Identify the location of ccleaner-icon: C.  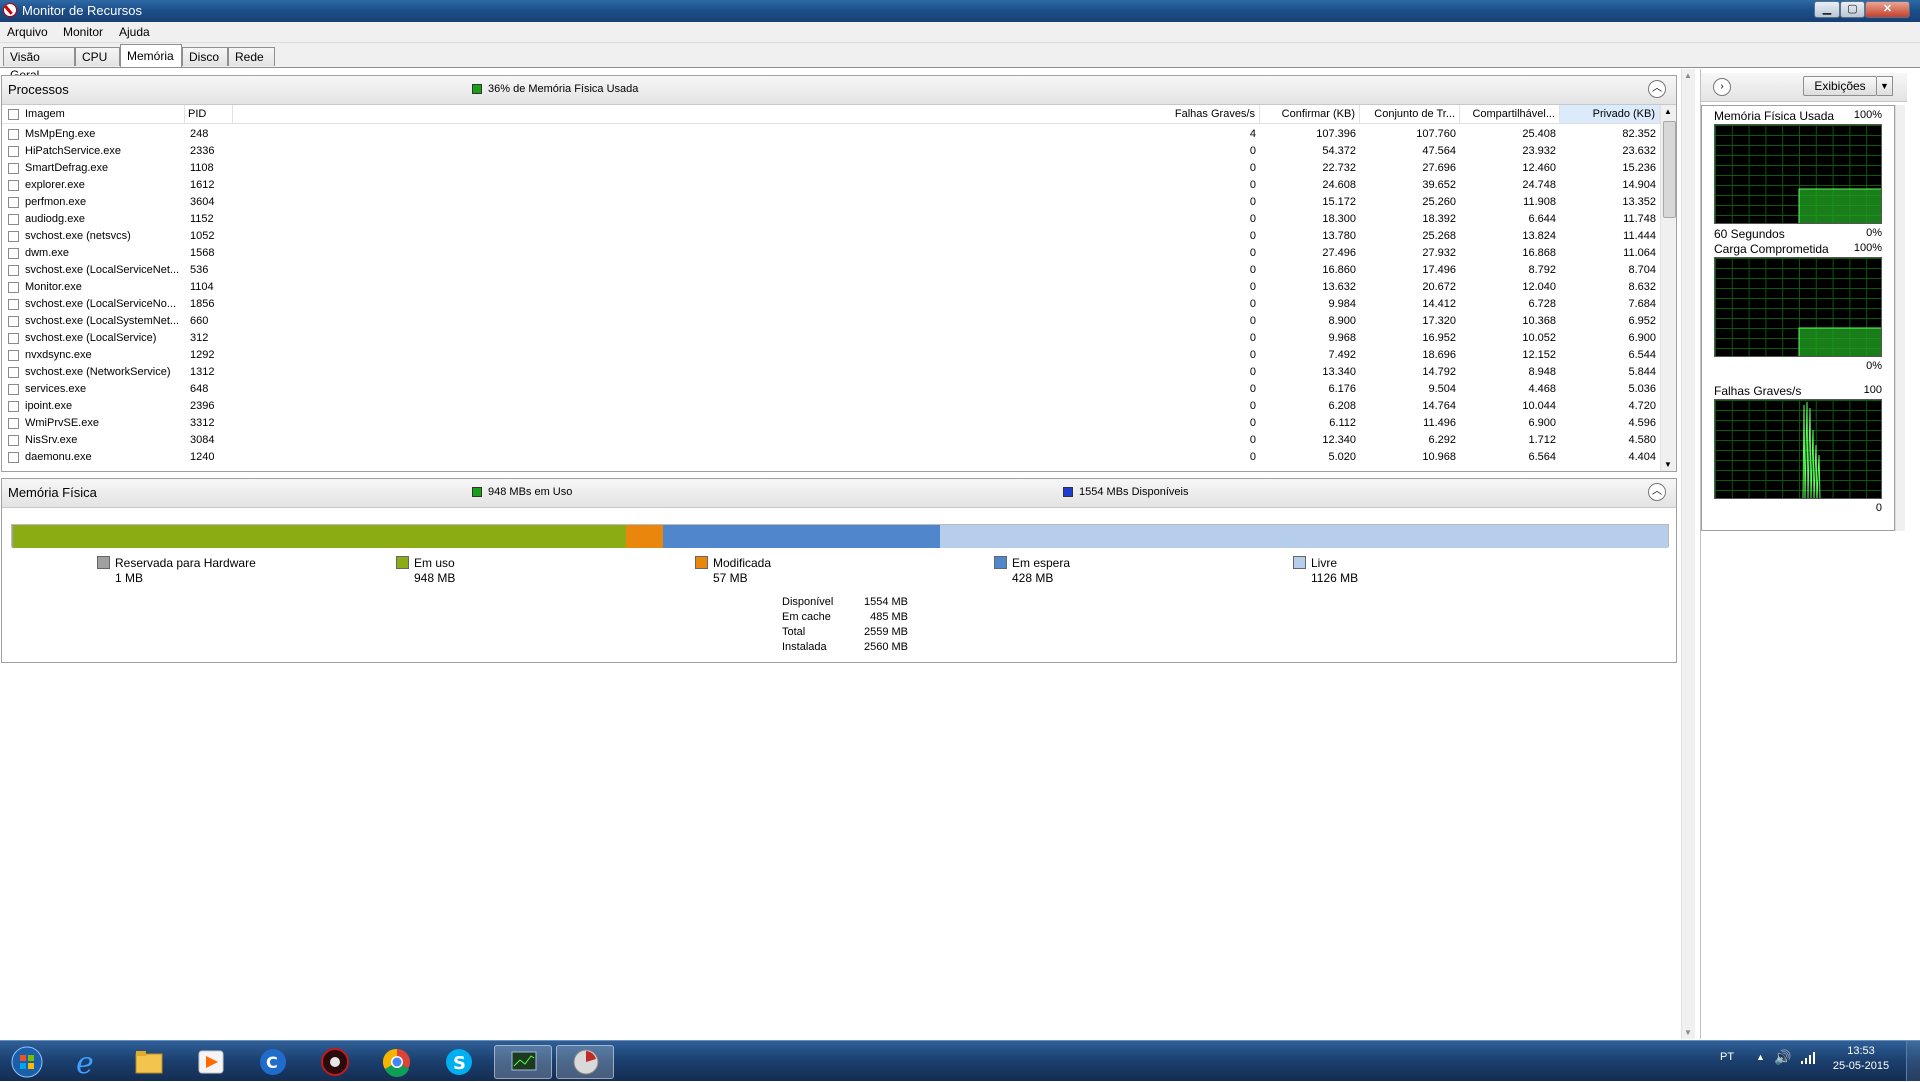
(273, 1062).